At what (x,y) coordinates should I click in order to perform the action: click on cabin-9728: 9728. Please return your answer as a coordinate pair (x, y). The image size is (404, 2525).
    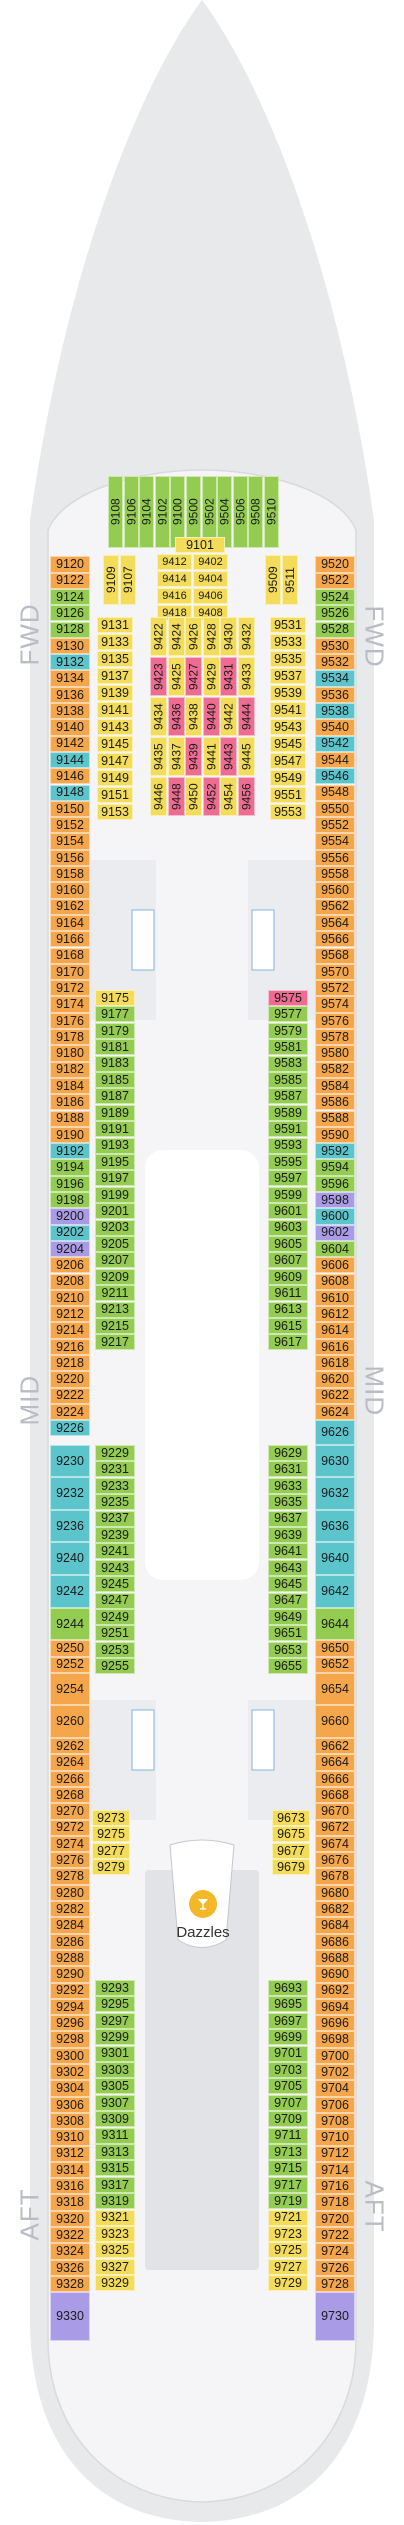
    Looking at the image, I should click on (335, 2284).